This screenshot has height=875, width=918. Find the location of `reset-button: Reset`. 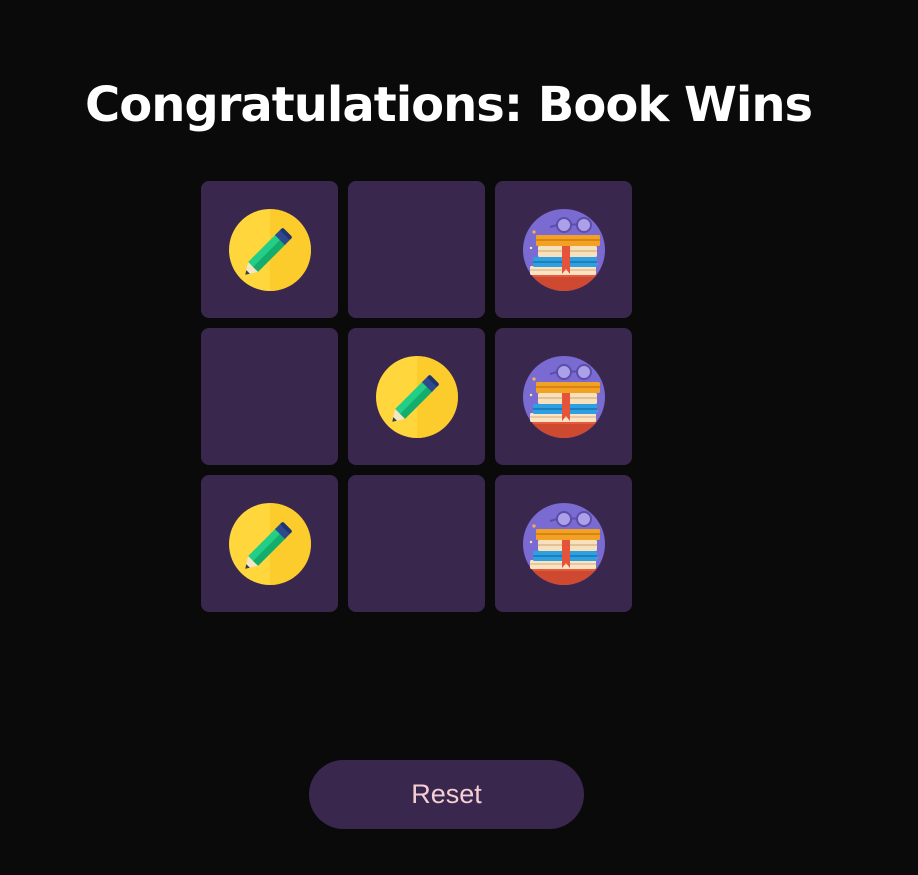

reset-button: Reset is located at coordinates (446, 794).